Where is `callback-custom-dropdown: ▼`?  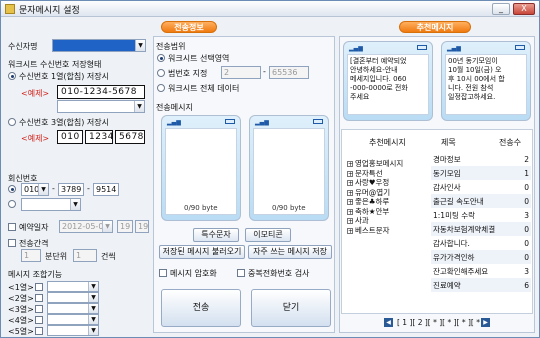
callback-custom-dropdown: ▼ is located at coordinates (51, 204).